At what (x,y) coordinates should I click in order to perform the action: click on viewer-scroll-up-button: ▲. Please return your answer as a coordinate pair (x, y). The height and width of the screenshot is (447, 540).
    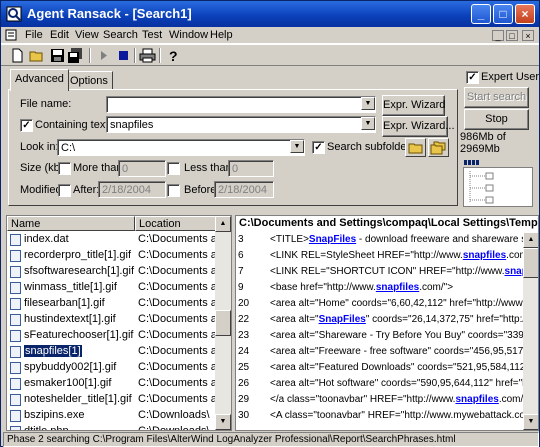
    Looking at the image, I should click on (530, 240).